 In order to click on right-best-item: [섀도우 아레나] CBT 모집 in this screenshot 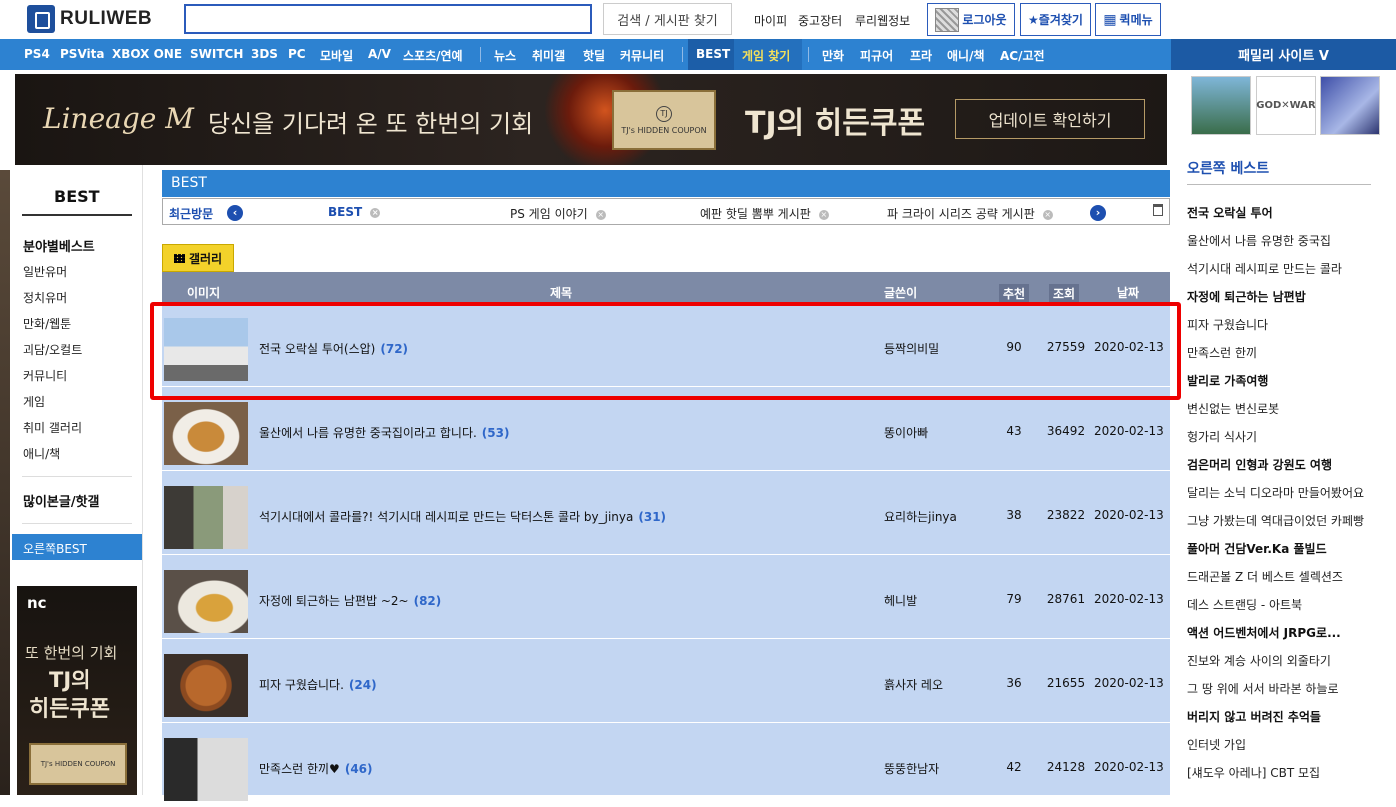, I will do `click(1253, 772)`.